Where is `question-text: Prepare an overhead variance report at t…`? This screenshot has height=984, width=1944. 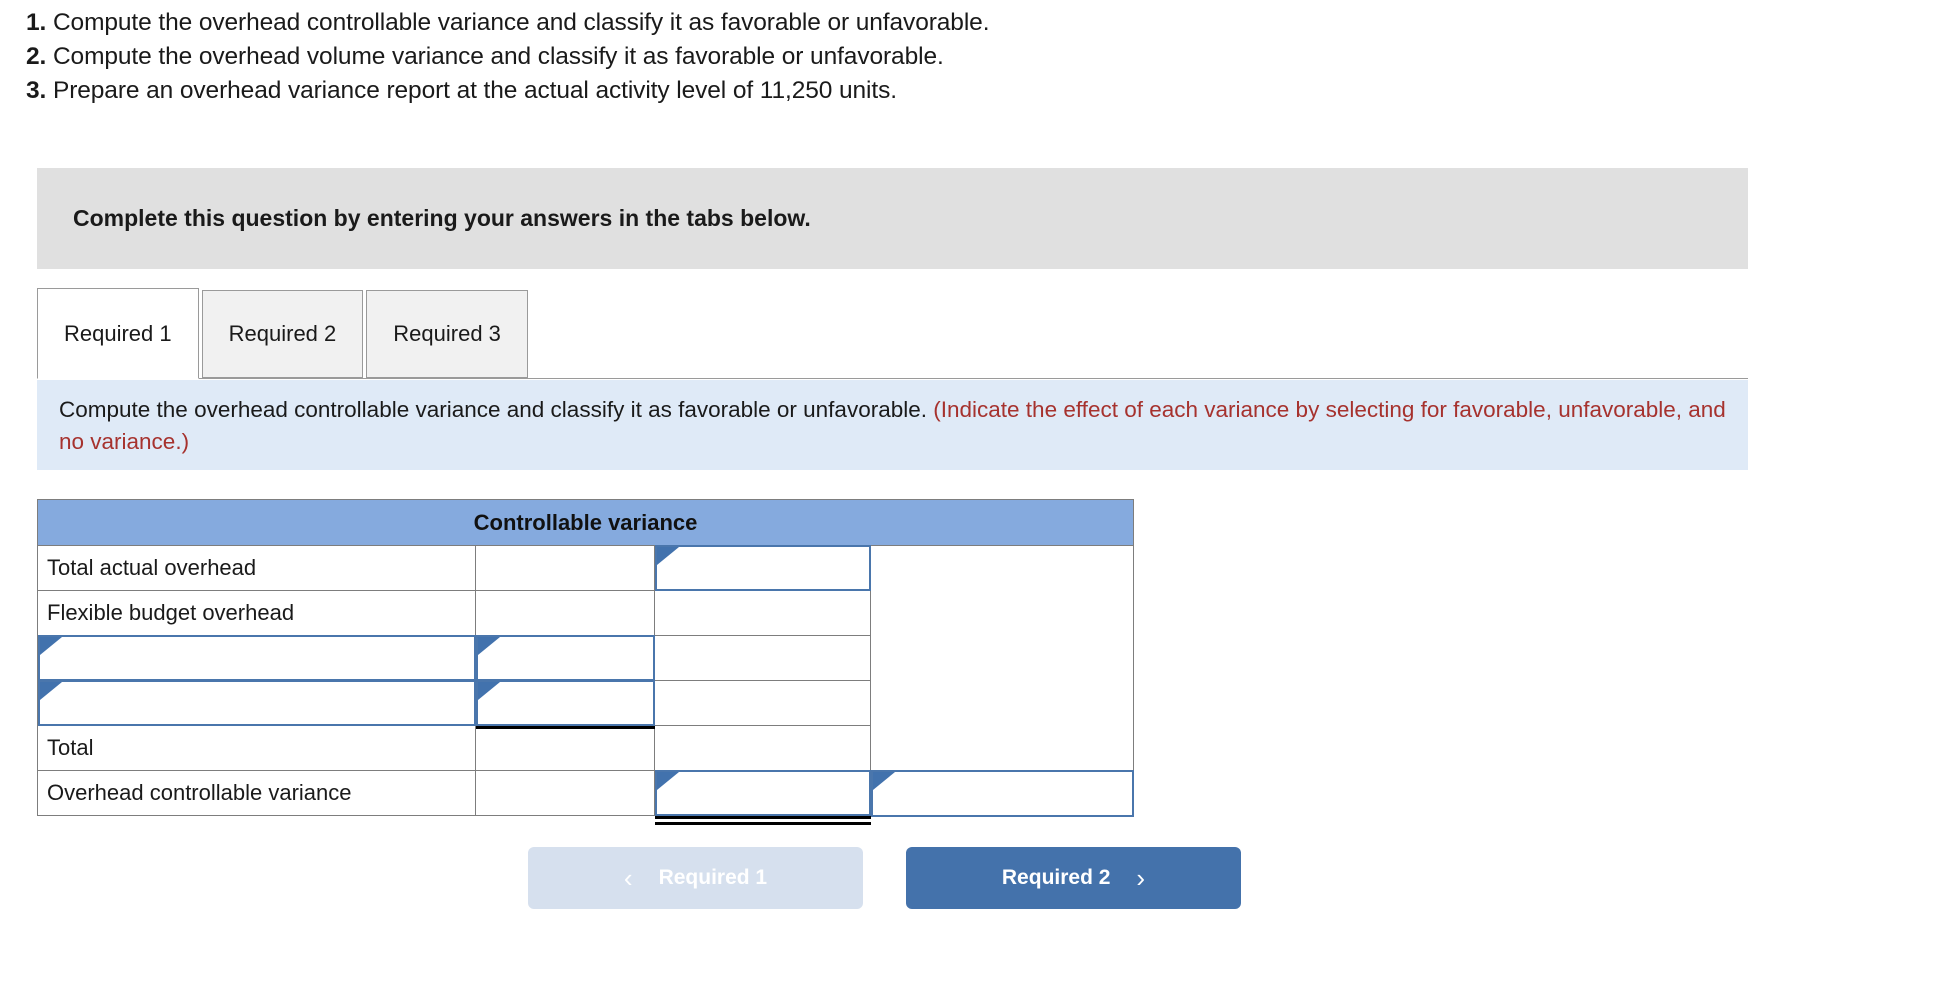 question-text: Prepare an overhead variance report at t… is located at coordinates (474, 90).